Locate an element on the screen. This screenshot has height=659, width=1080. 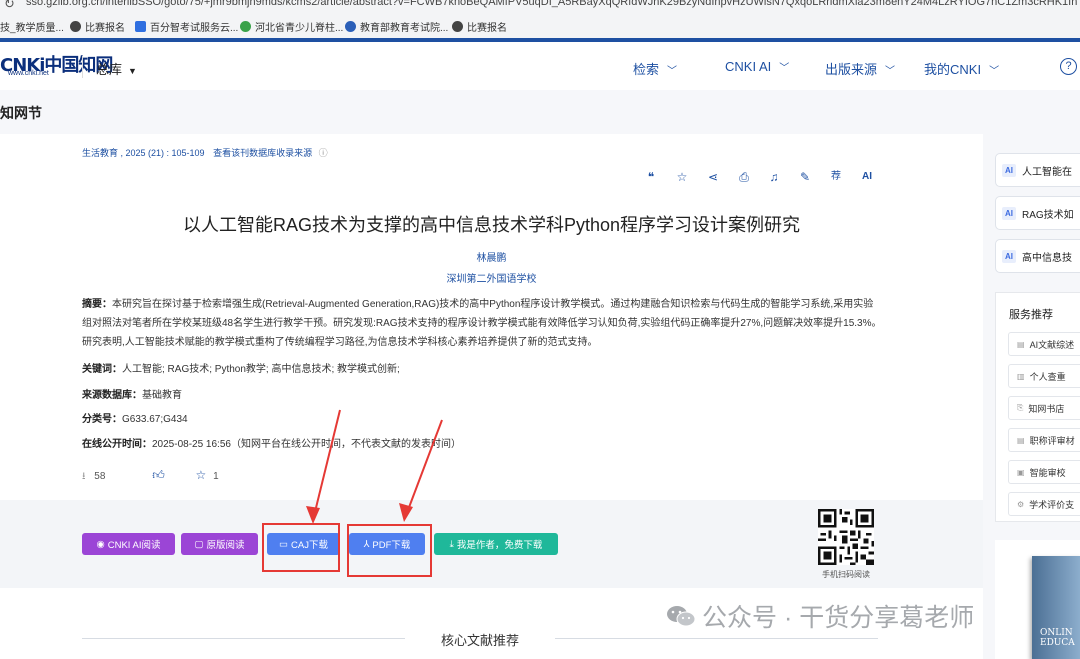
service-smart-proofread: ▣ 智能审校 is located at coordinates (1044, 472).